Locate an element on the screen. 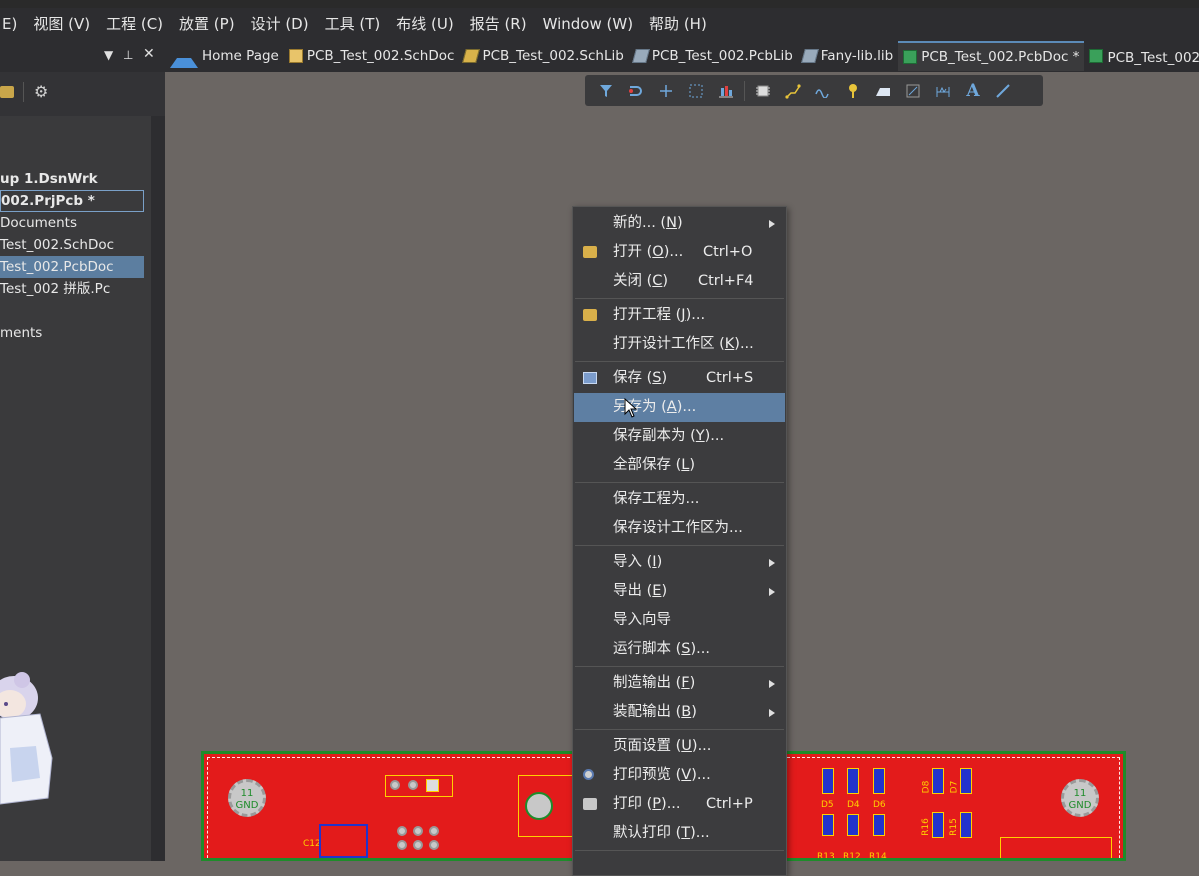 This screenshot has height=876, width=1199. schlib-icon is located at coordinates (471, 56).